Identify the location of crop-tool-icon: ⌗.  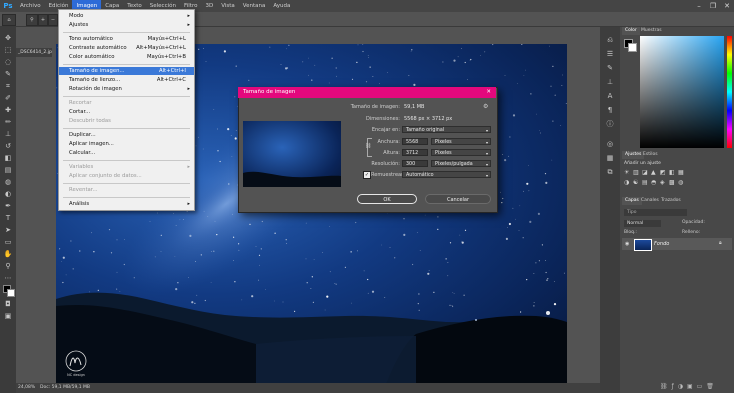
(8, 86).